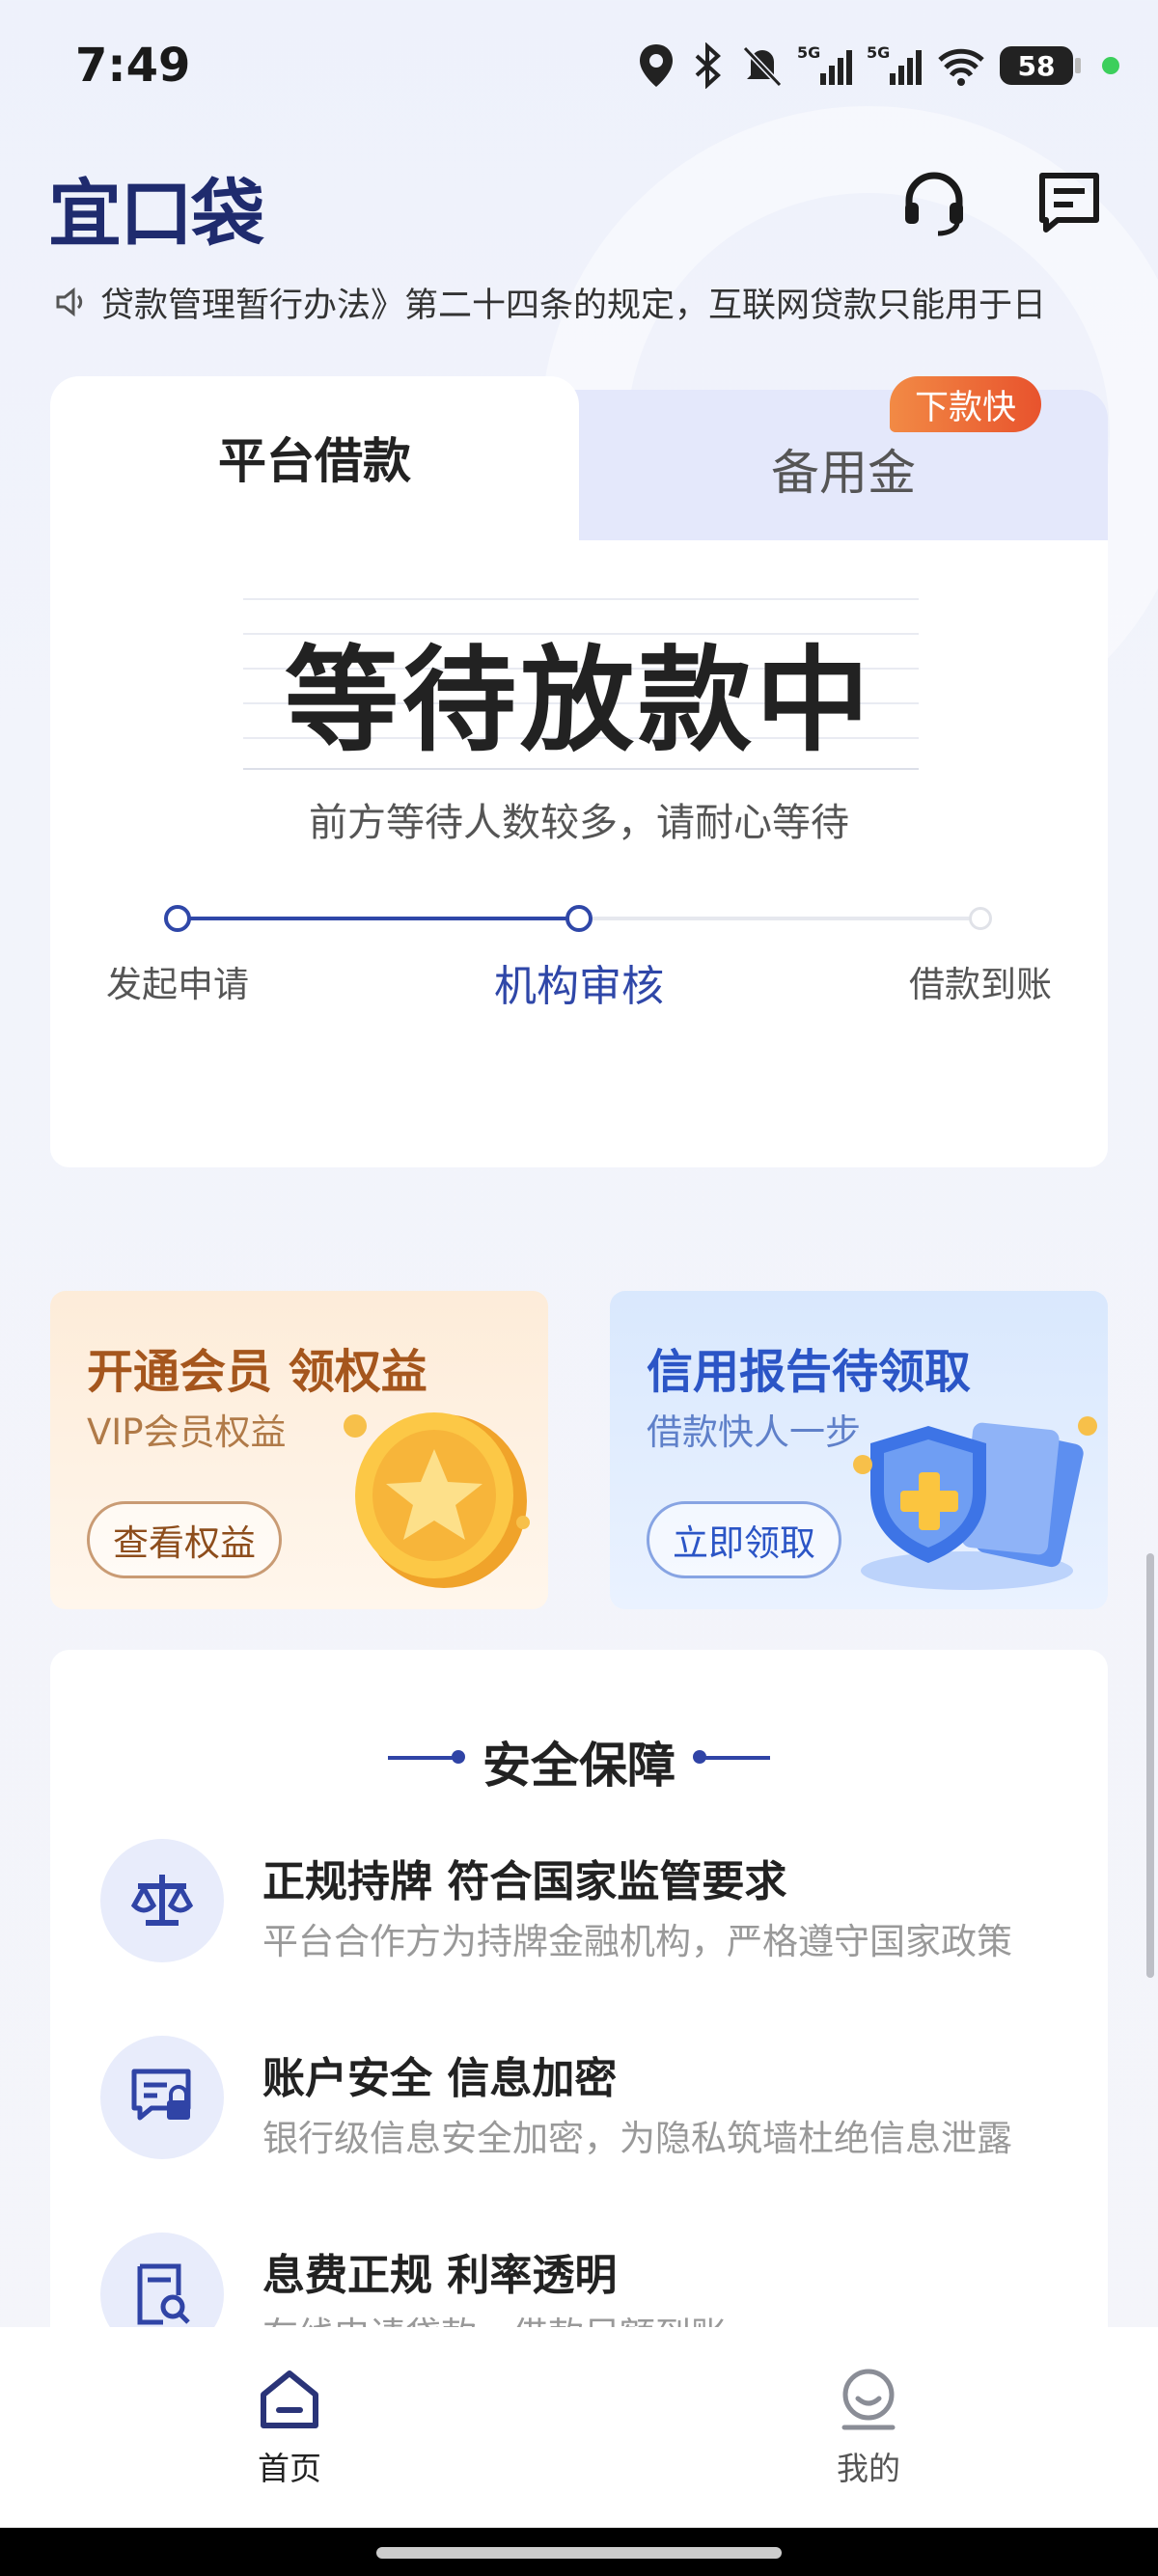  What do you see at coordinates (868, 2400) in the screenshot?
I see `profile-icon` at bounding box center [868, 2400].